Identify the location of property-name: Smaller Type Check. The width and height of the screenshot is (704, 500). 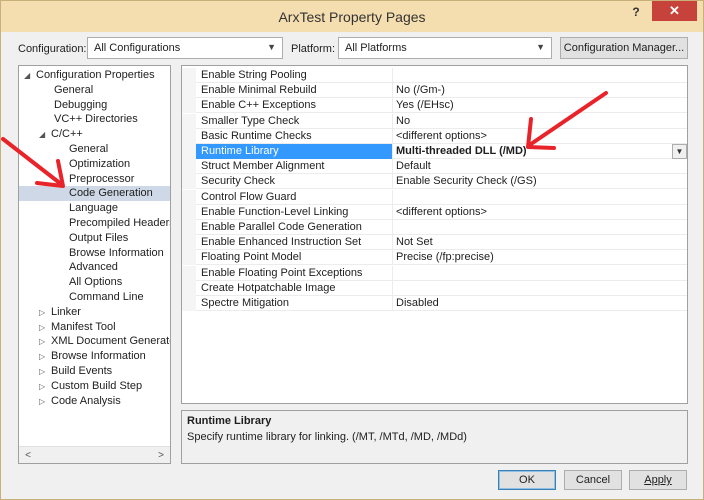
(250, 120).